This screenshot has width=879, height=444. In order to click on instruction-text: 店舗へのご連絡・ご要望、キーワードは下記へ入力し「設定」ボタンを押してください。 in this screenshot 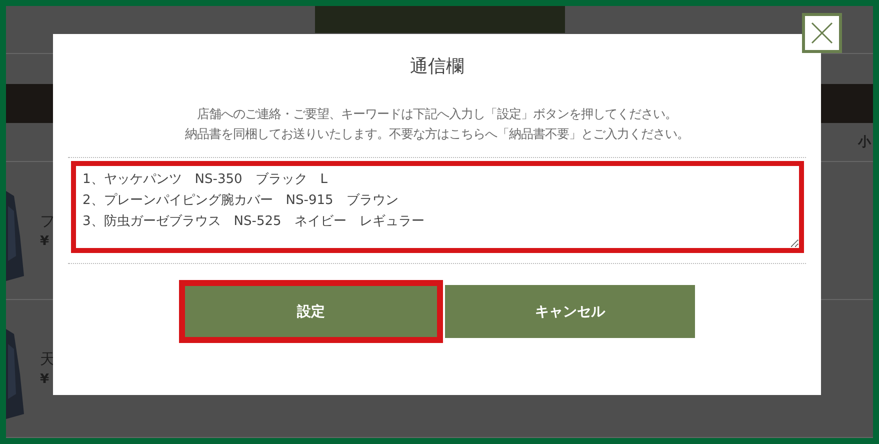, I will do `click(437, 114)`.